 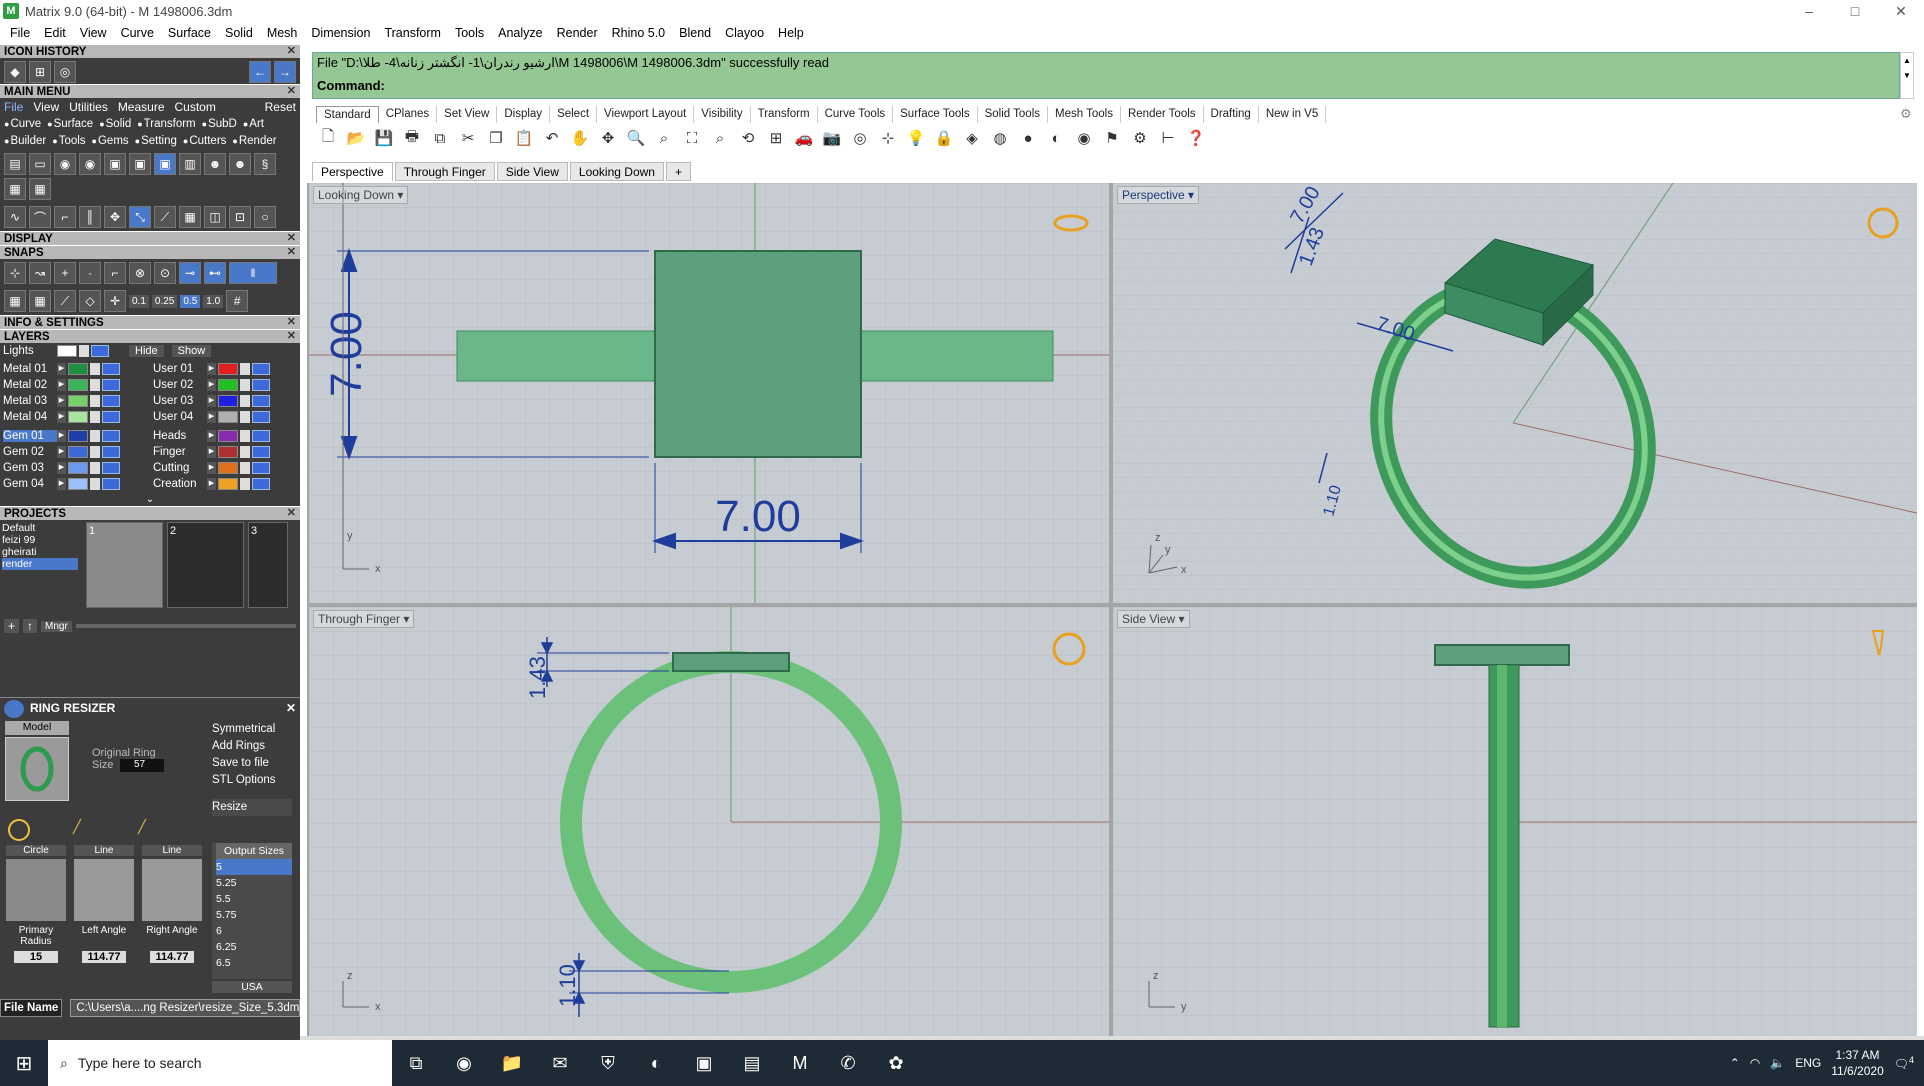 I want to click on save-icon: 💾, so click(x=384, y=138).